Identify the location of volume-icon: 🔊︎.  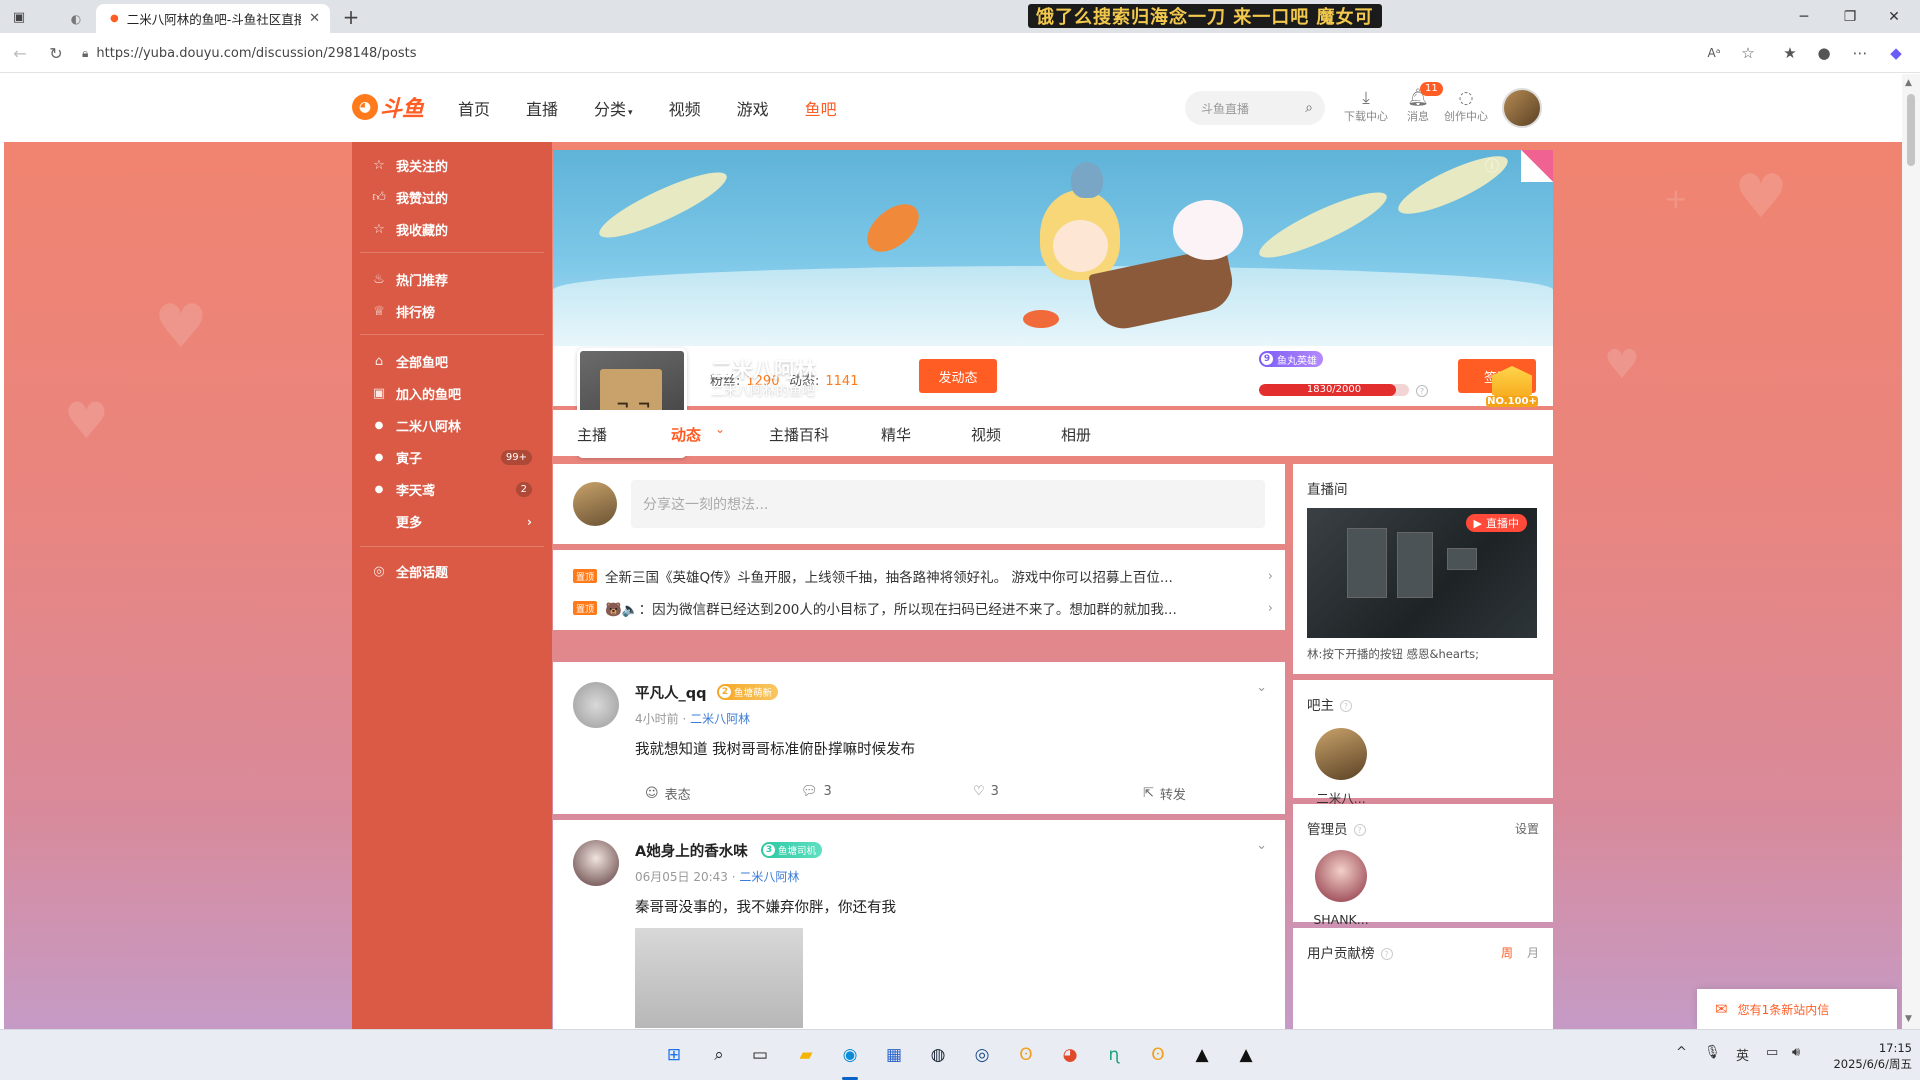
(1796, 1052).